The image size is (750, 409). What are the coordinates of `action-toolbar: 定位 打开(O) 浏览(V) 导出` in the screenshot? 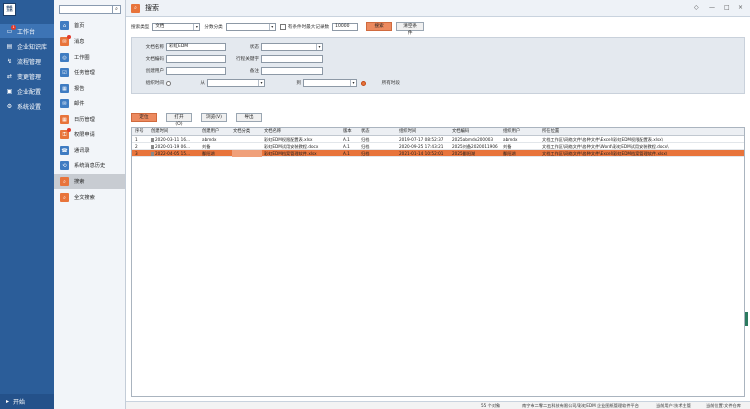 It's located at (201, 119).